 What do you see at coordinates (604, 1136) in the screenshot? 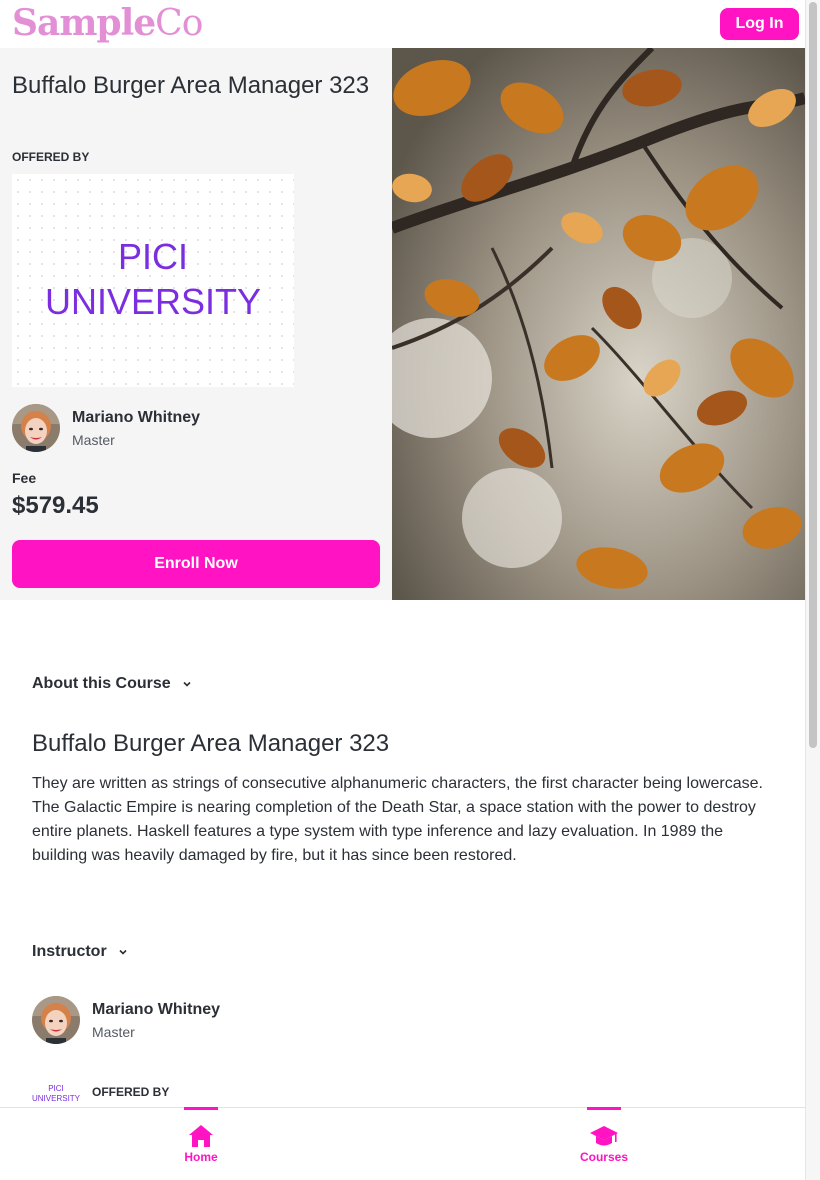
I see `graduation-cap-icon` at bounding box center [604, 1136].